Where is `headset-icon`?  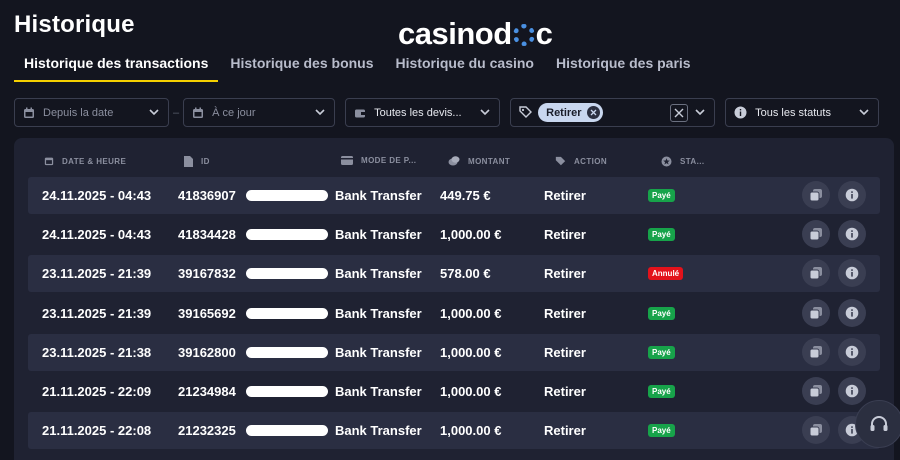
headset-icon is located at coordinates (879, 423).